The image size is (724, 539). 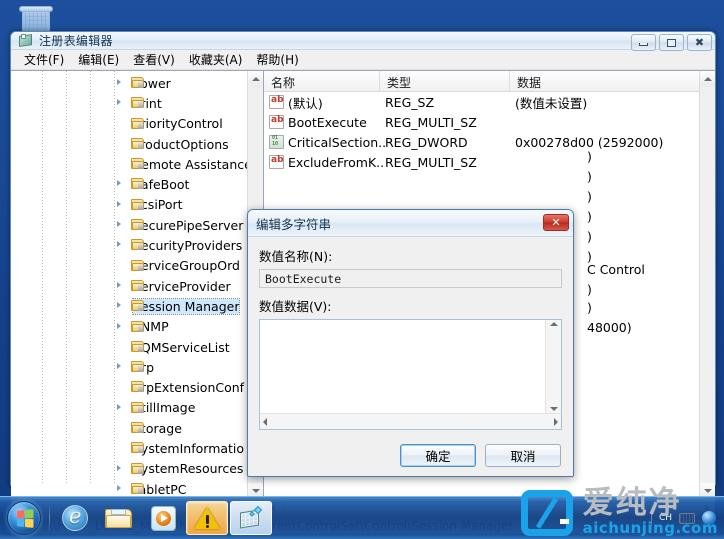 I want to click on tree-item: SQMServiceList, so click(x=137, y=347).